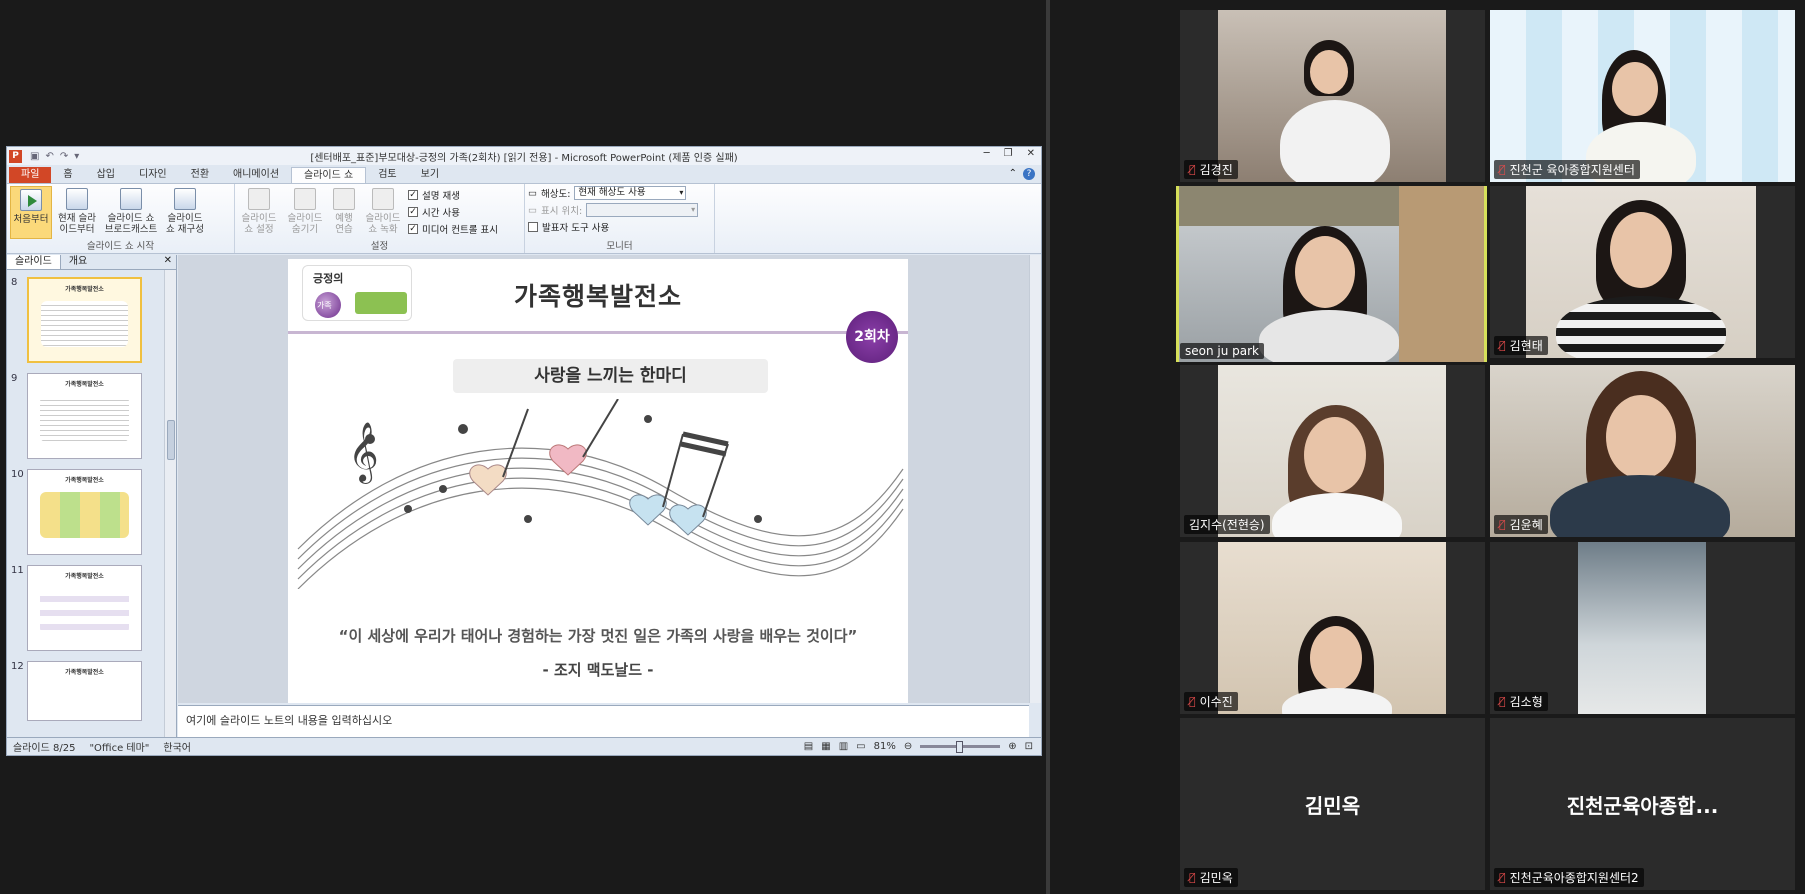  What do you see at coordinates (379, 246) in the screenshot?
I see `group-label: 설정` at bounding box center [379, 246].